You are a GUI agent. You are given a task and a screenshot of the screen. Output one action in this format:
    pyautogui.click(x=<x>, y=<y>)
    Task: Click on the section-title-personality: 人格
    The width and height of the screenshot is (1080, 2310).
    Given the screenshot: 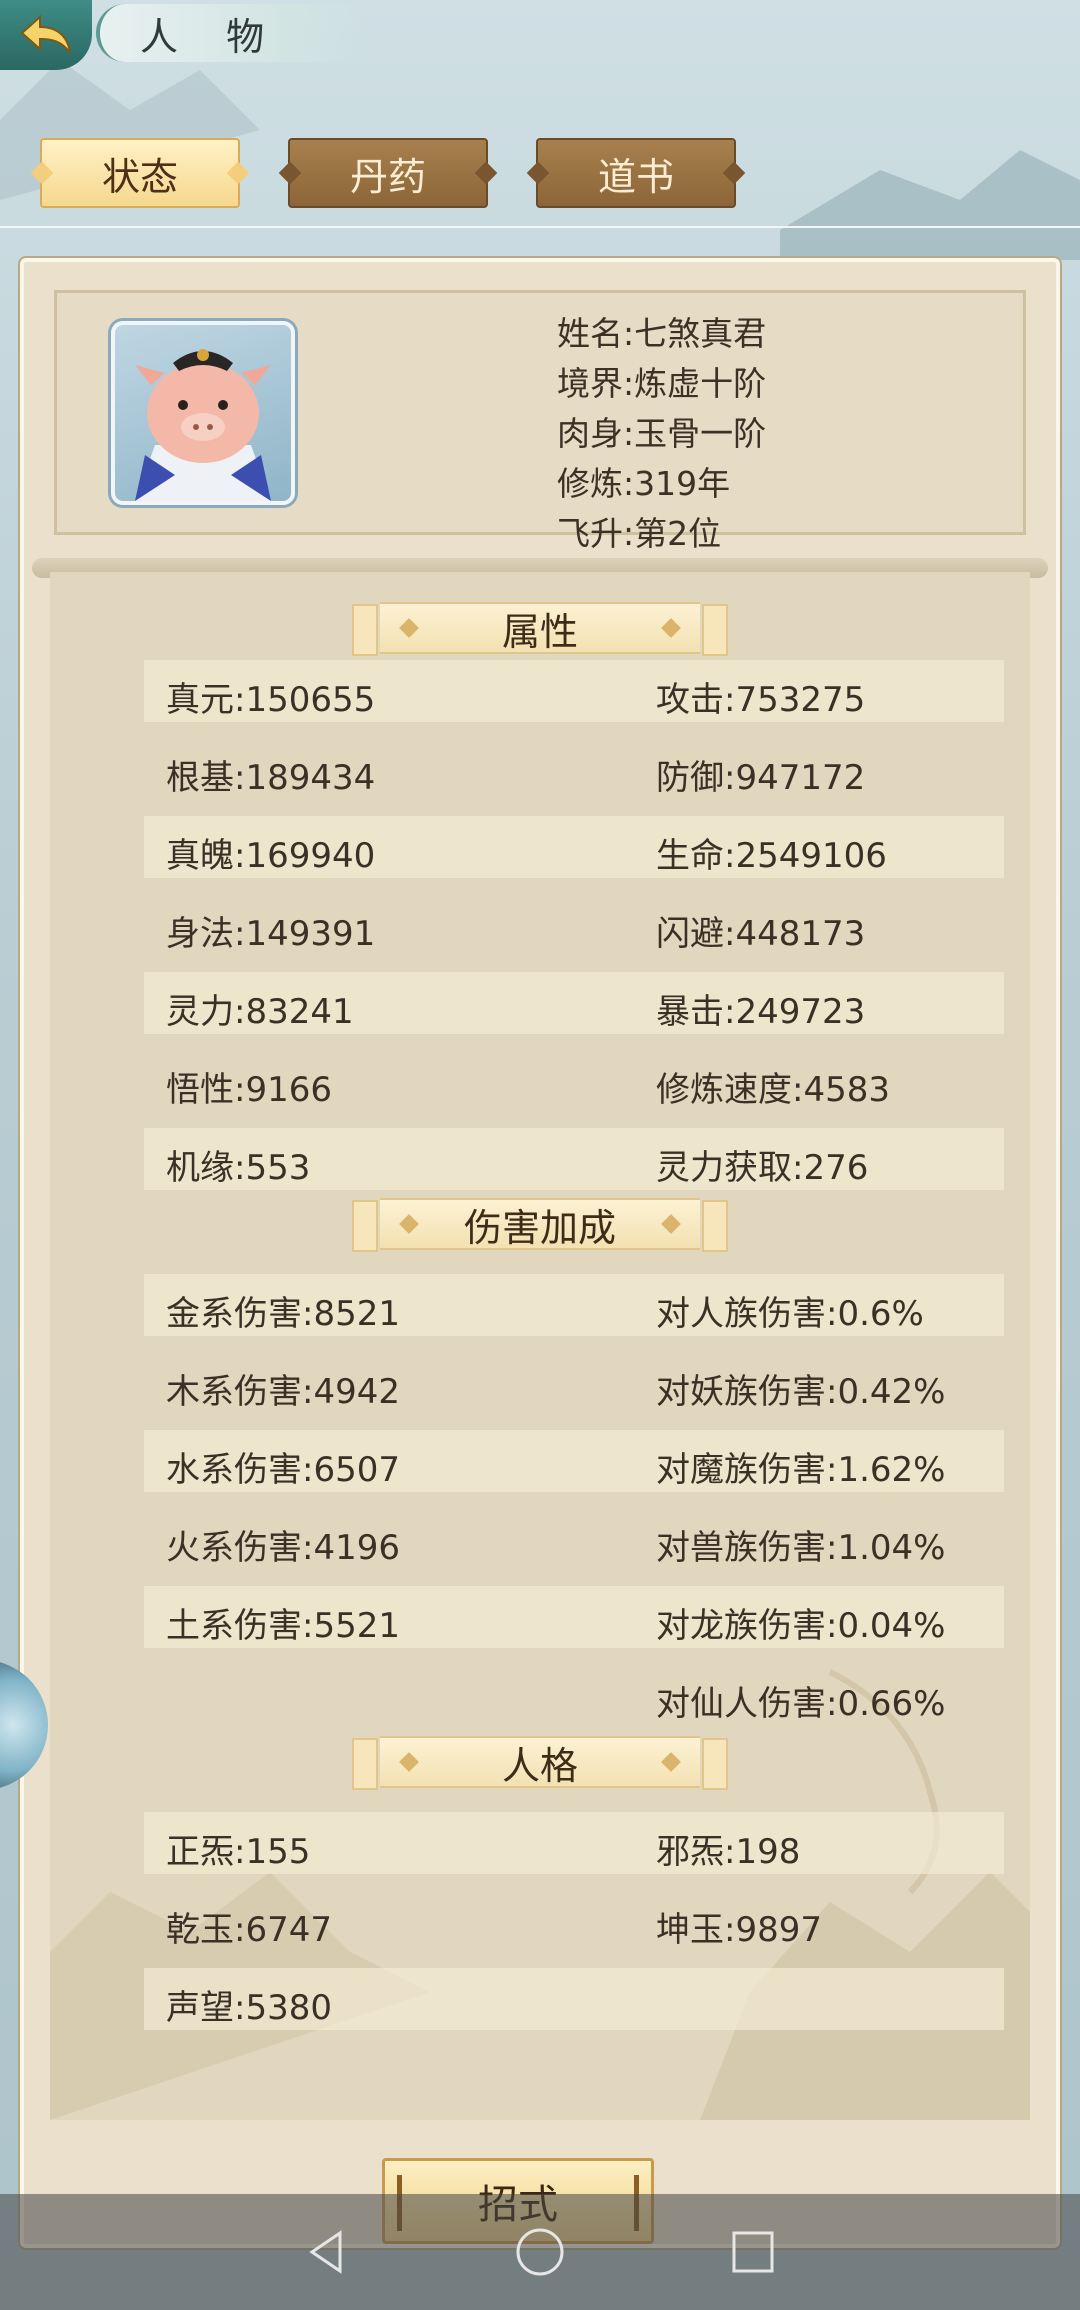 What is the action you would take?
    pyautogui.click(x=540, y=1763)
    